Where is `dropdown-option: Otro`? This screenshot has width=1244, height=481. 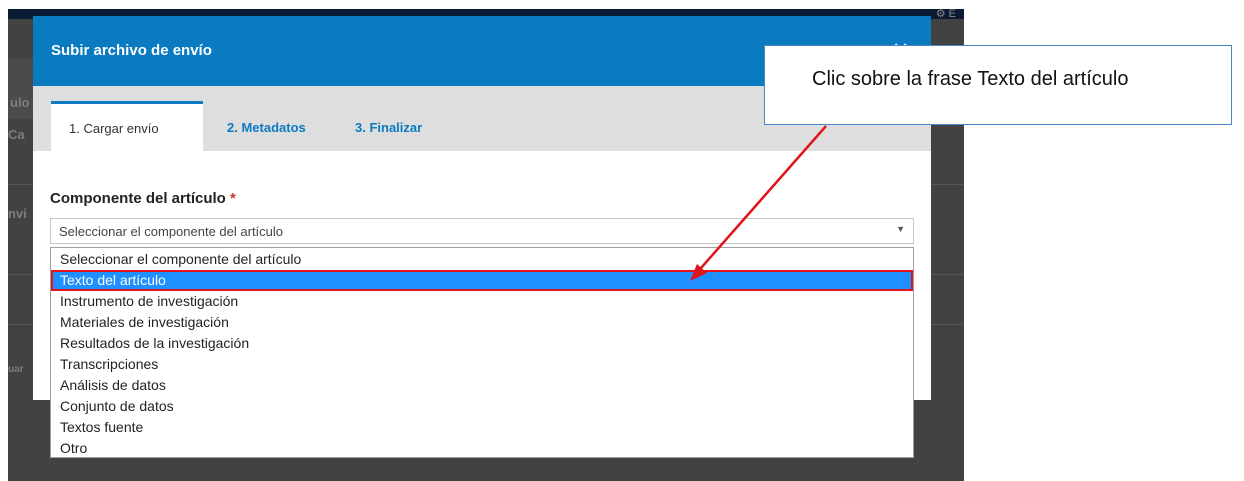 dropdown-option: Otro is located at coordinates (482, 448).